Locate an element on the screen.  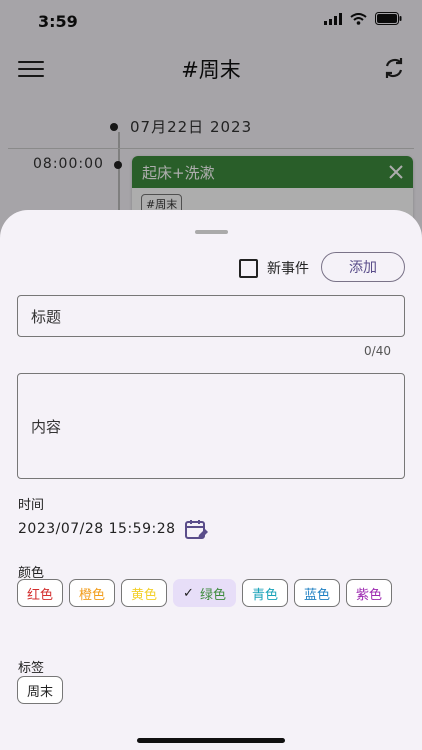
home-indicator is located at coordinates (211, 740).